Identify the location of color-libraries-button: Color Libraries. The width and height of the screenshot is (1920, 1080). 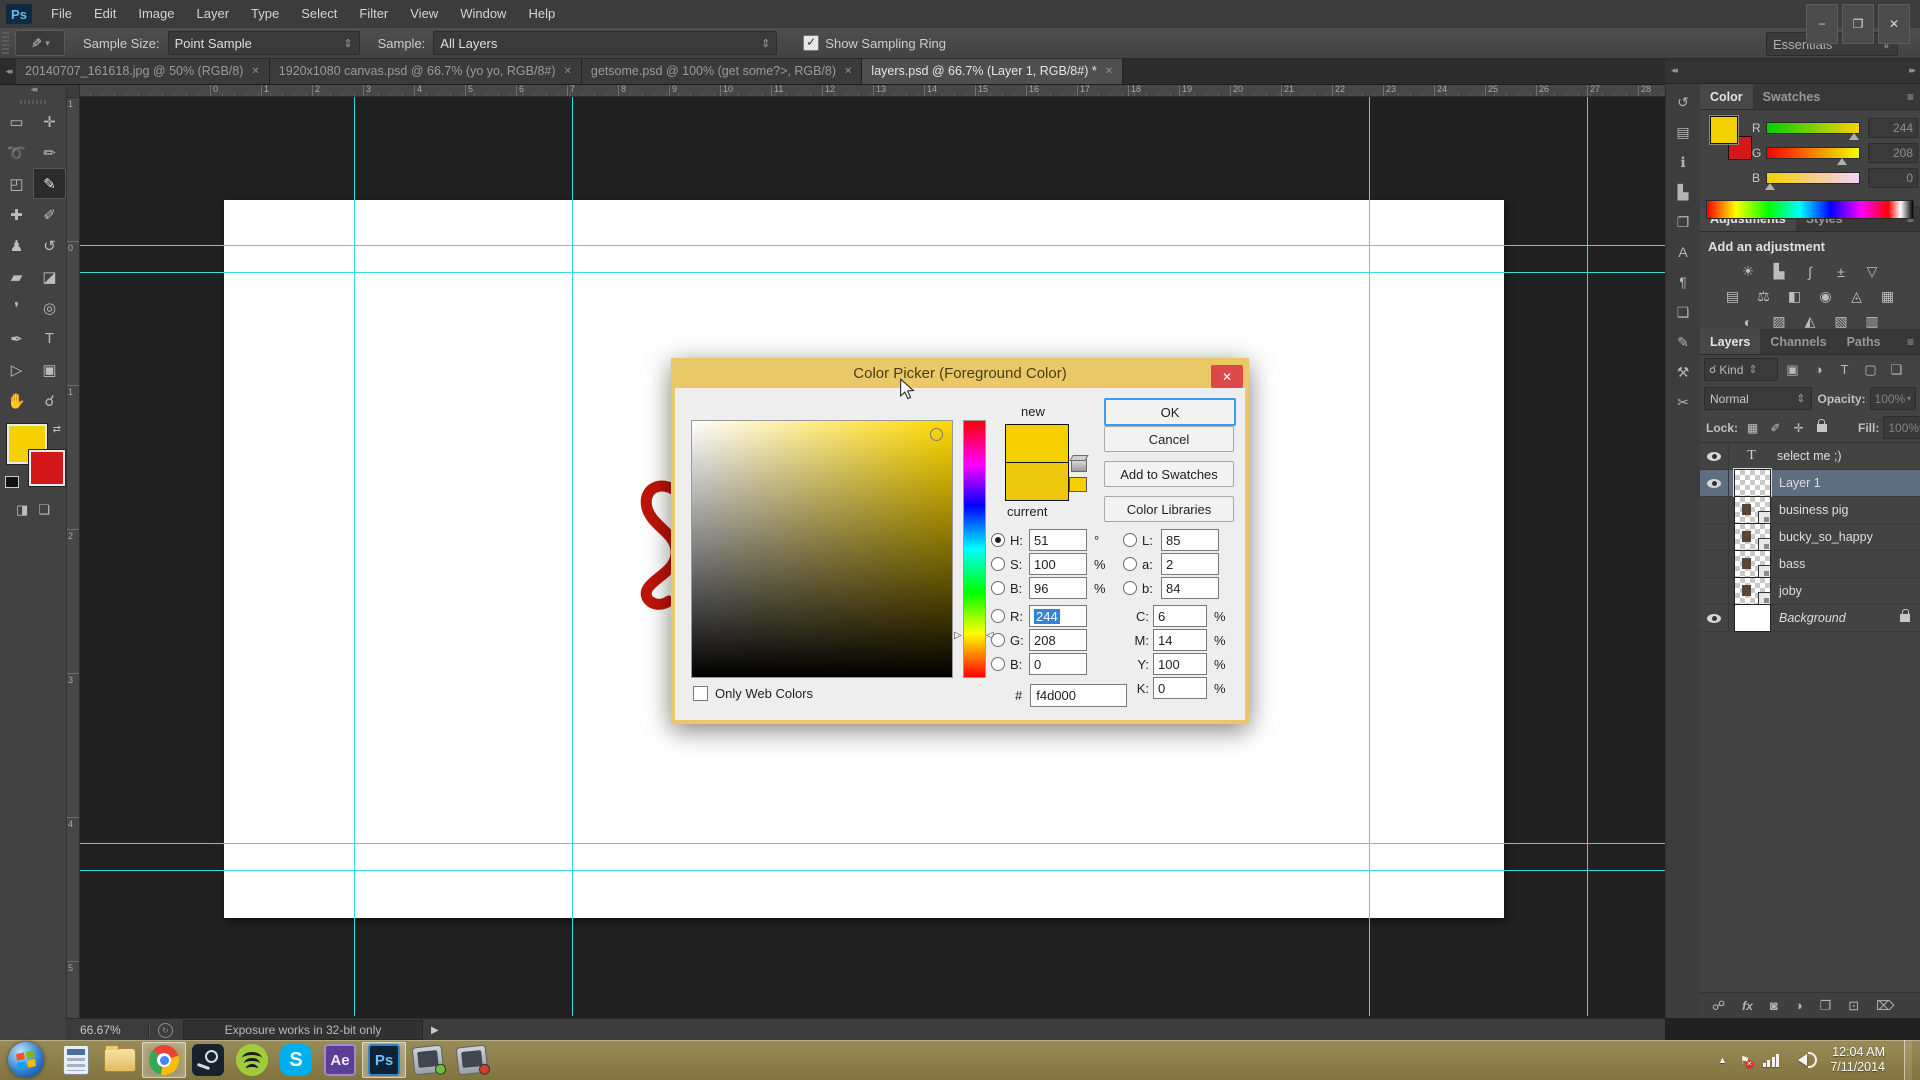
(1169, 509).